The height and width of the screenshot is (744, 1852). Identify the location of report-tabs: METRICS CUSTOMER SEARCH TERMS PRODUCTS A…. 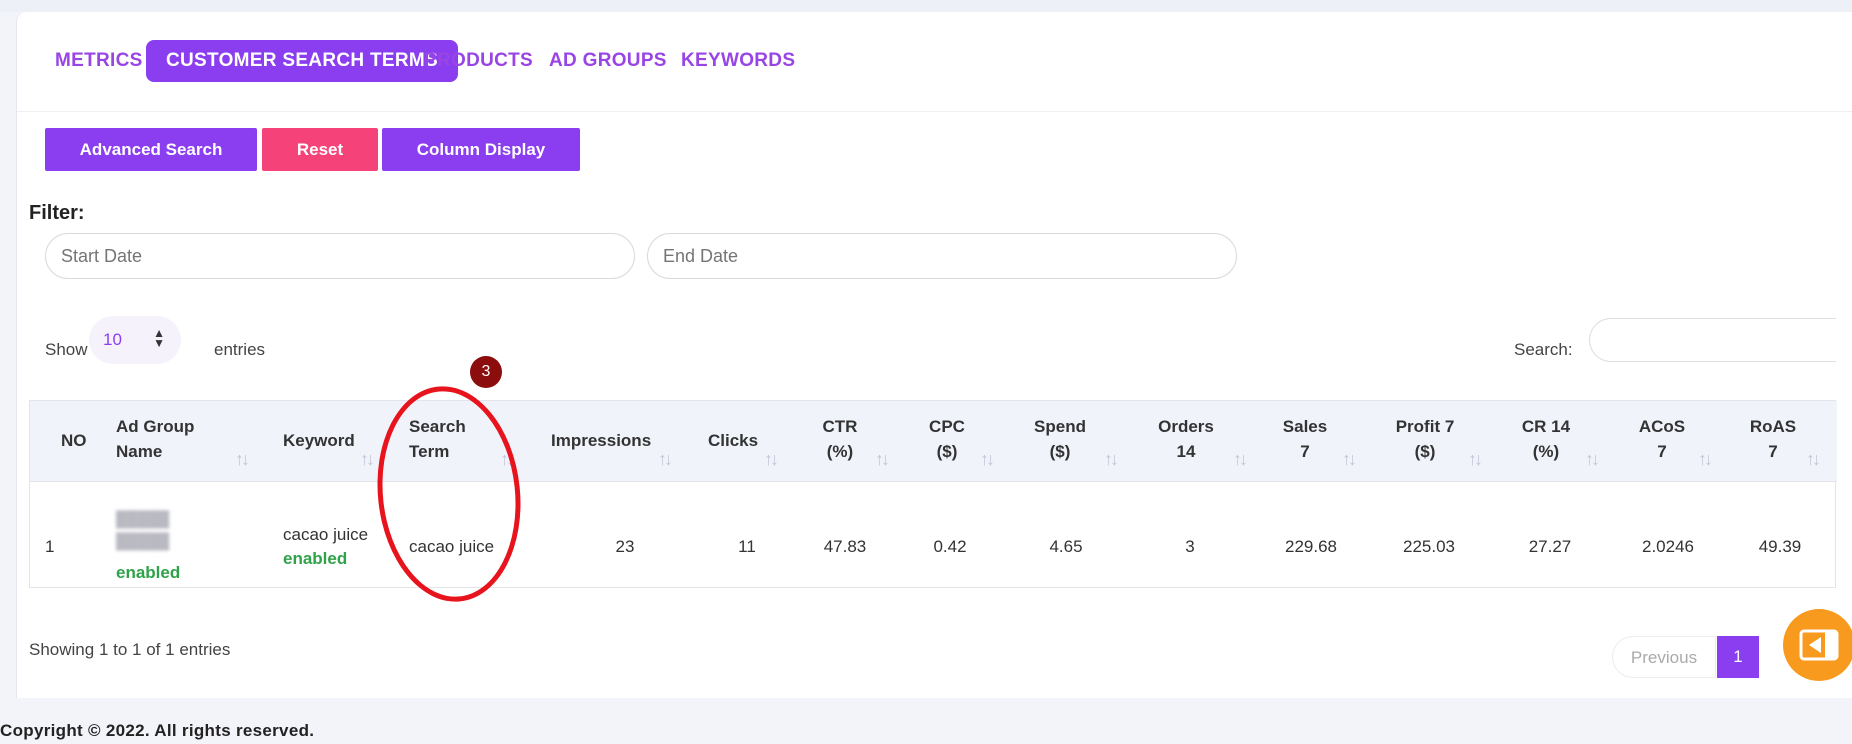
(934, 62).